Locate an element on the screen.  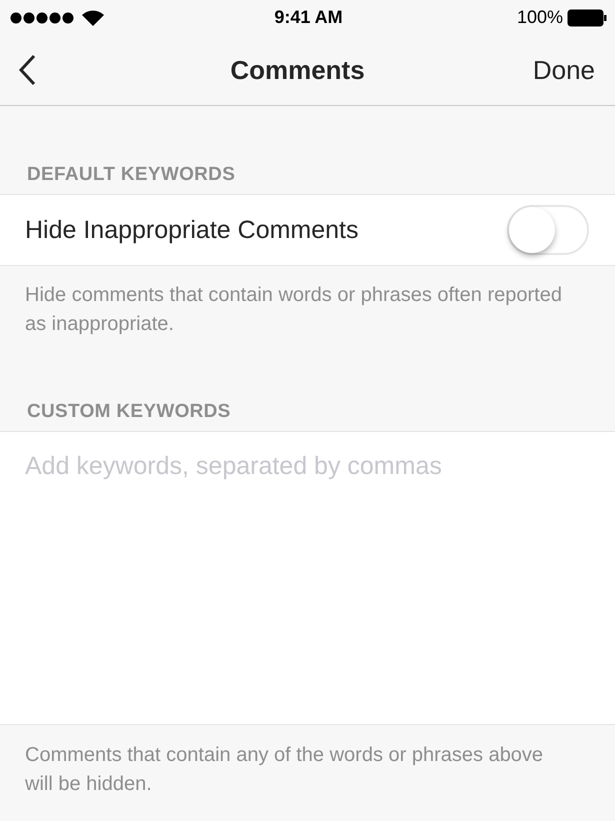
toggle-switch is located at coordinates (548, 230).